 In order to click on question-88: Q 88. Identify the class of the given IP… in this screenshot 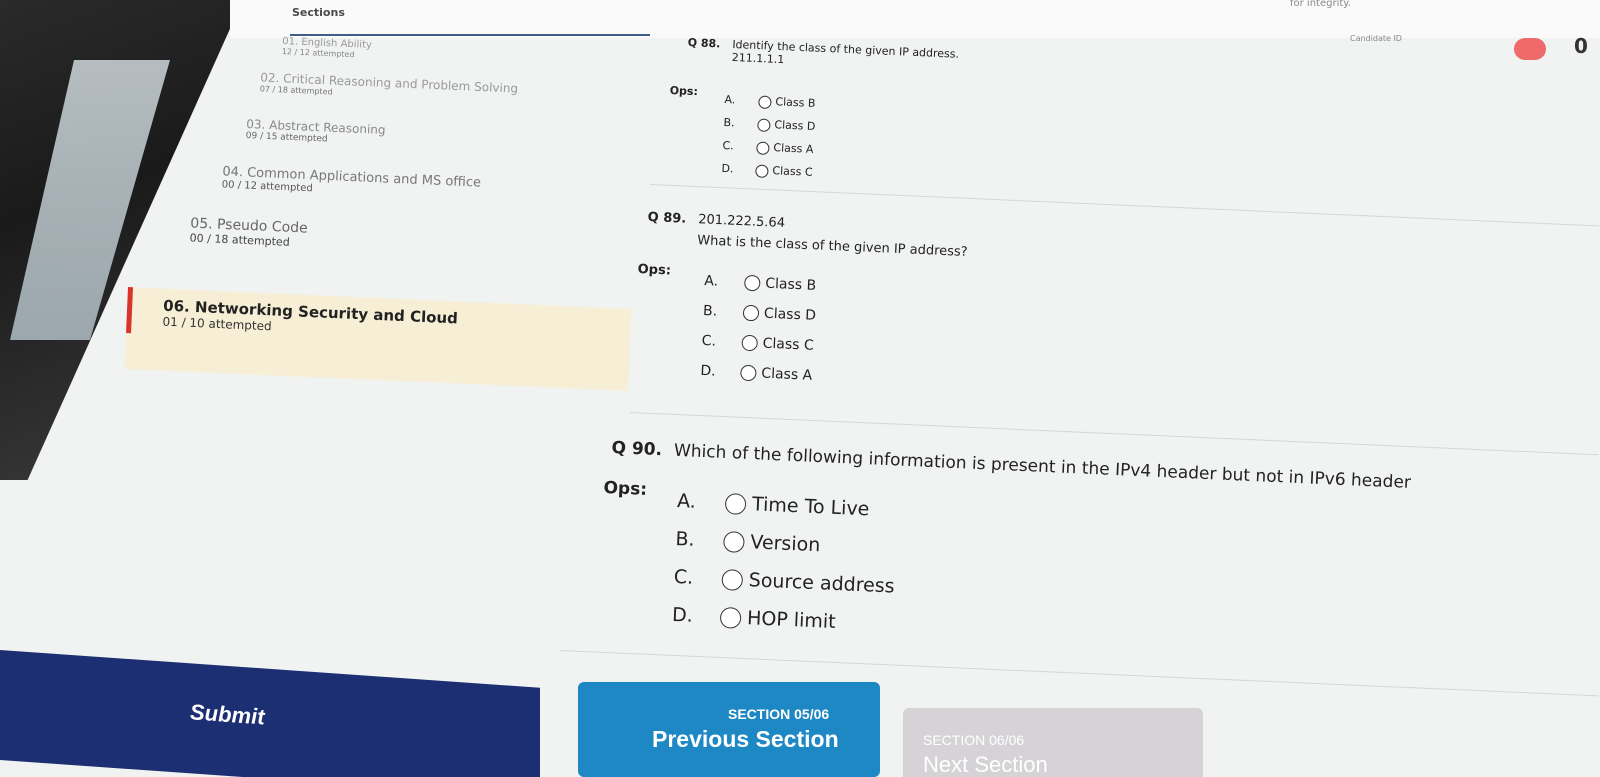, I will do `click(823, 55)`.